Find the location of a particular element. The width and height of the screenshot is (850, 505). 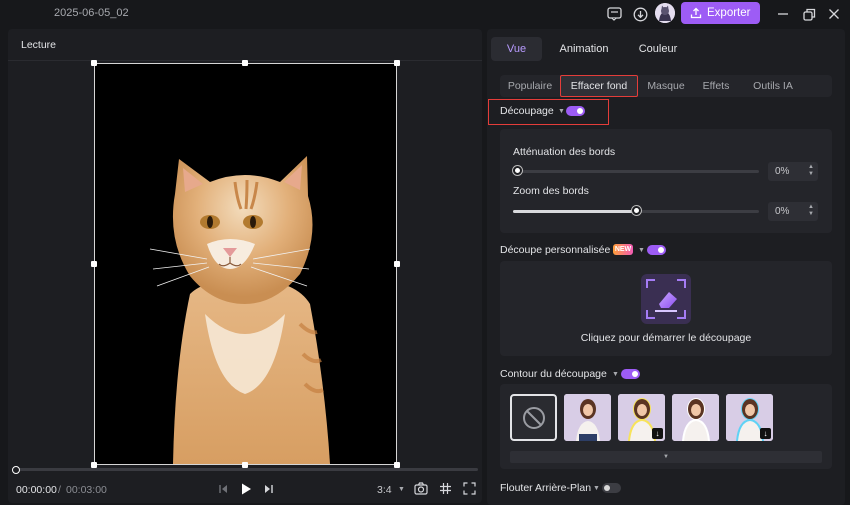

play-icon is located at coordinates (246, 489).